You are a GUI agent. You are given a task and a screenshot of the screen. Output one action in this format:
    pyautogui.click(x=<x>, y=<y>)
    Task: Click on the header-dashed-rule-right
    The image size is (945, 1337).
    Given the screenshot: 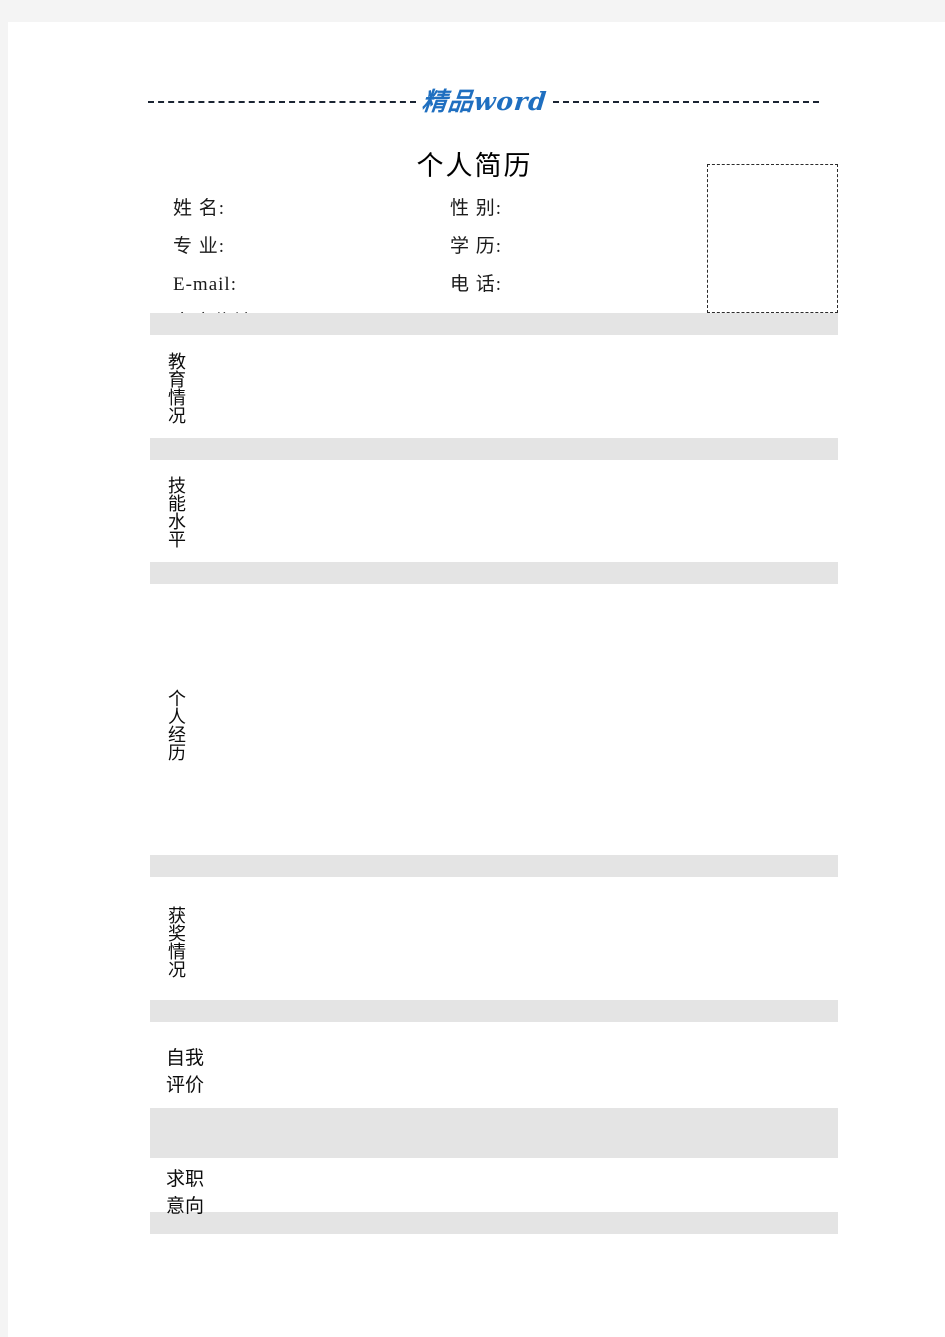 What is the action you would take?
    pyautogui.click(x=685, y=102)
    